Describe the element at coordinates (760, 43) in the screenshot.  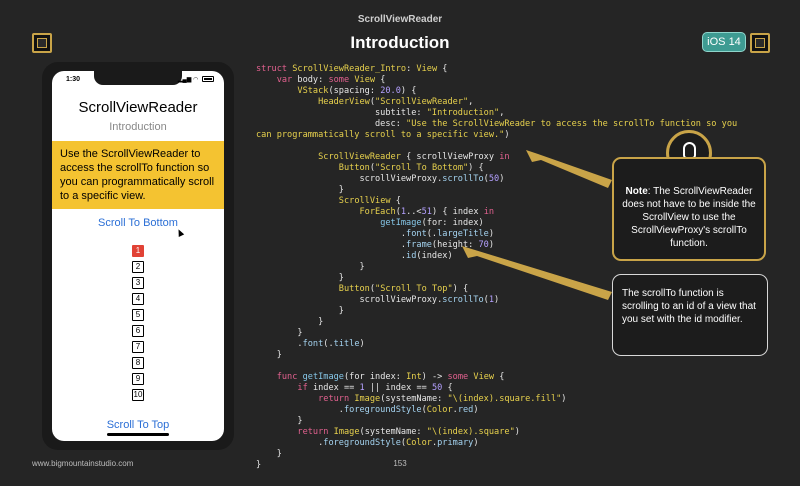
I see `book-logo-icon` at that location.